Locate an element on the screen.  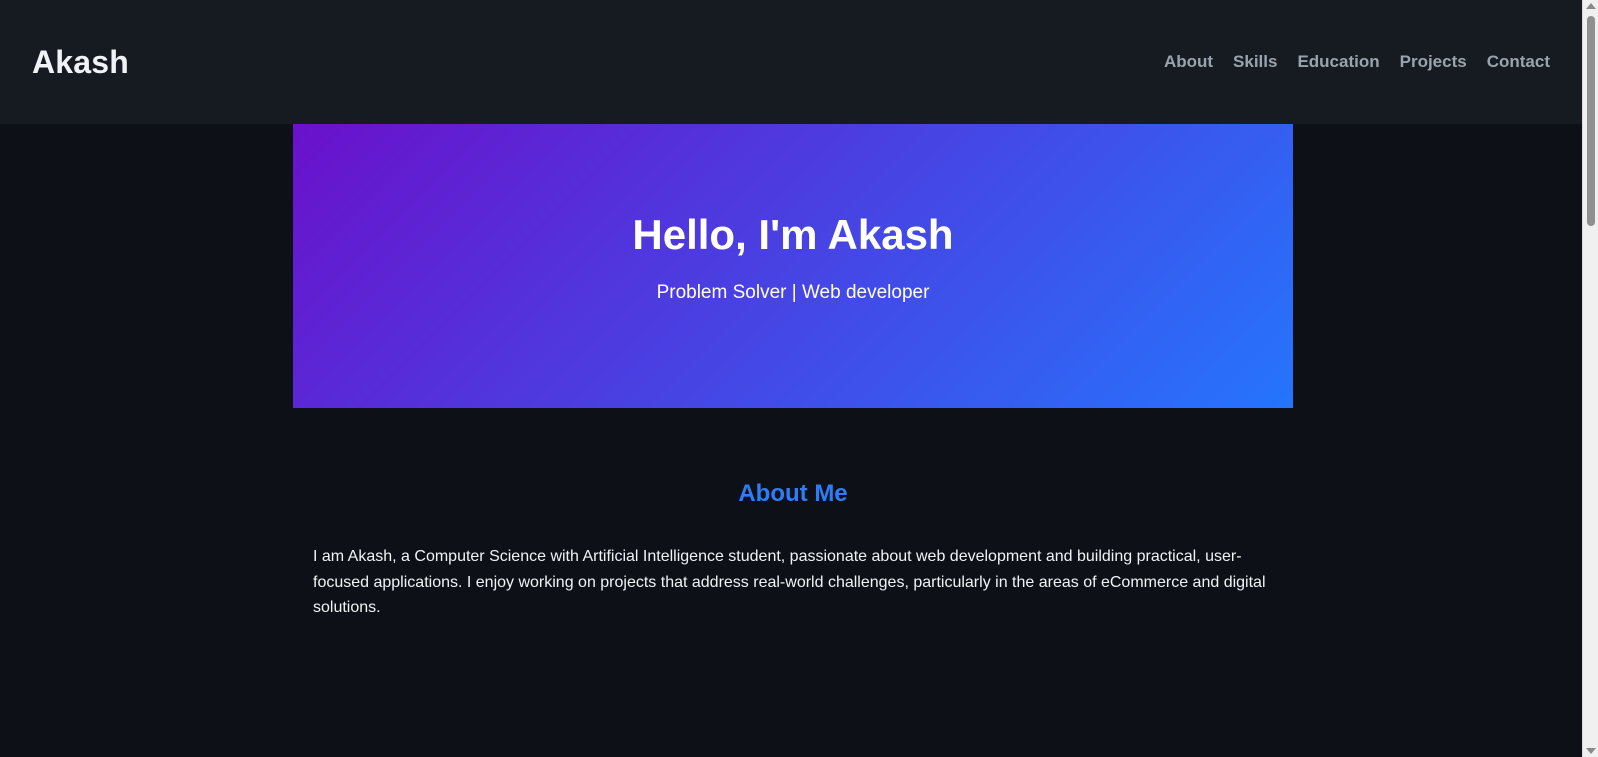
nav-link-skills: Skills is located at coordinates (1255, 62).